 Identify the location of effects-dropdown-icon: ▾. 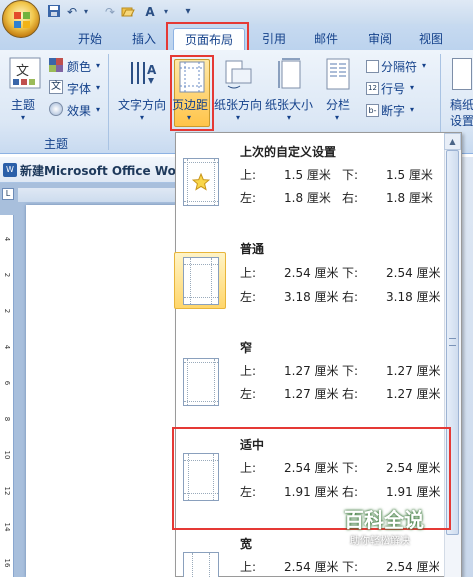
(98, 109).